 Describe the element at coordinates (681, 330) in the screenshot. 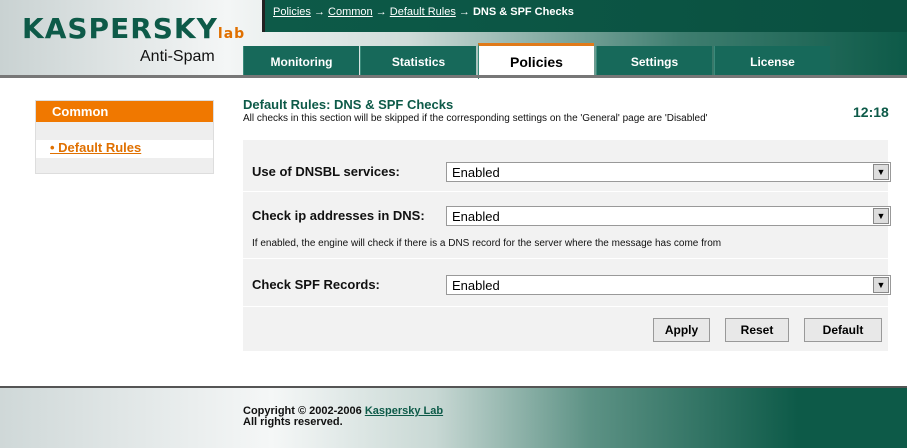

I see `apply-button: Apply` at that location.